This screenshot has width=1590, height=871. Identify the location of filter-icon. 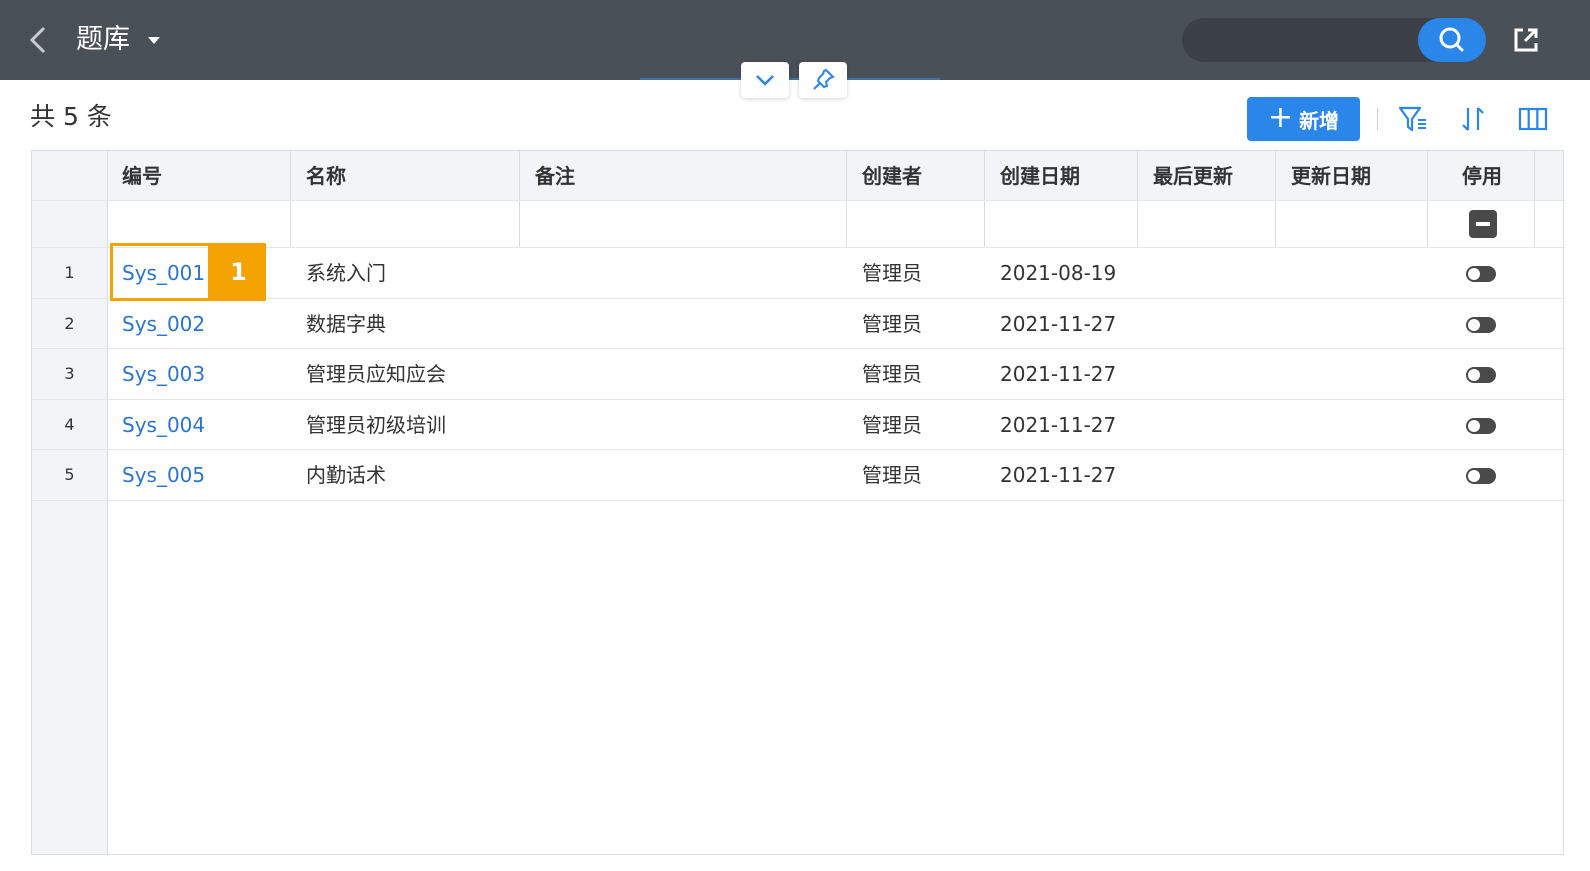
(1412, 119).